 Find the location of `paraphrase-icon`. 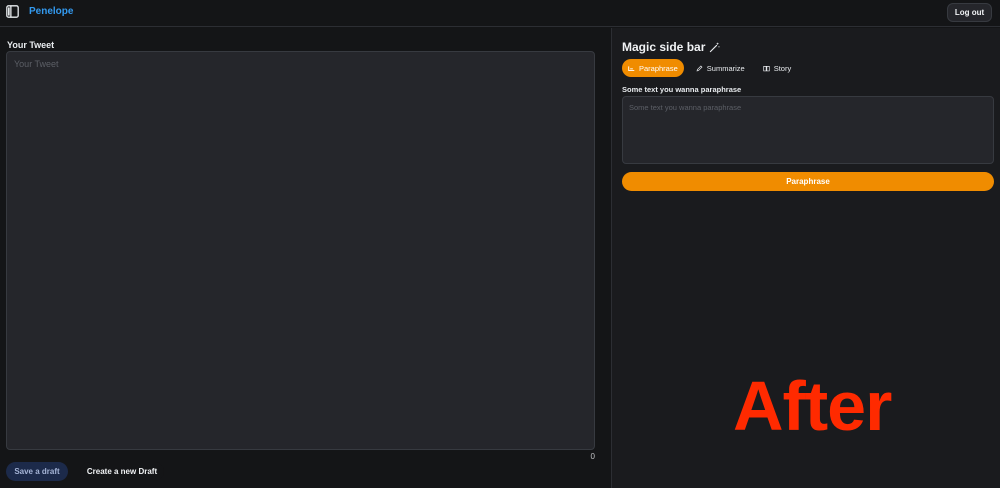

paraphrase-icon is located at coordinates (631, 68).